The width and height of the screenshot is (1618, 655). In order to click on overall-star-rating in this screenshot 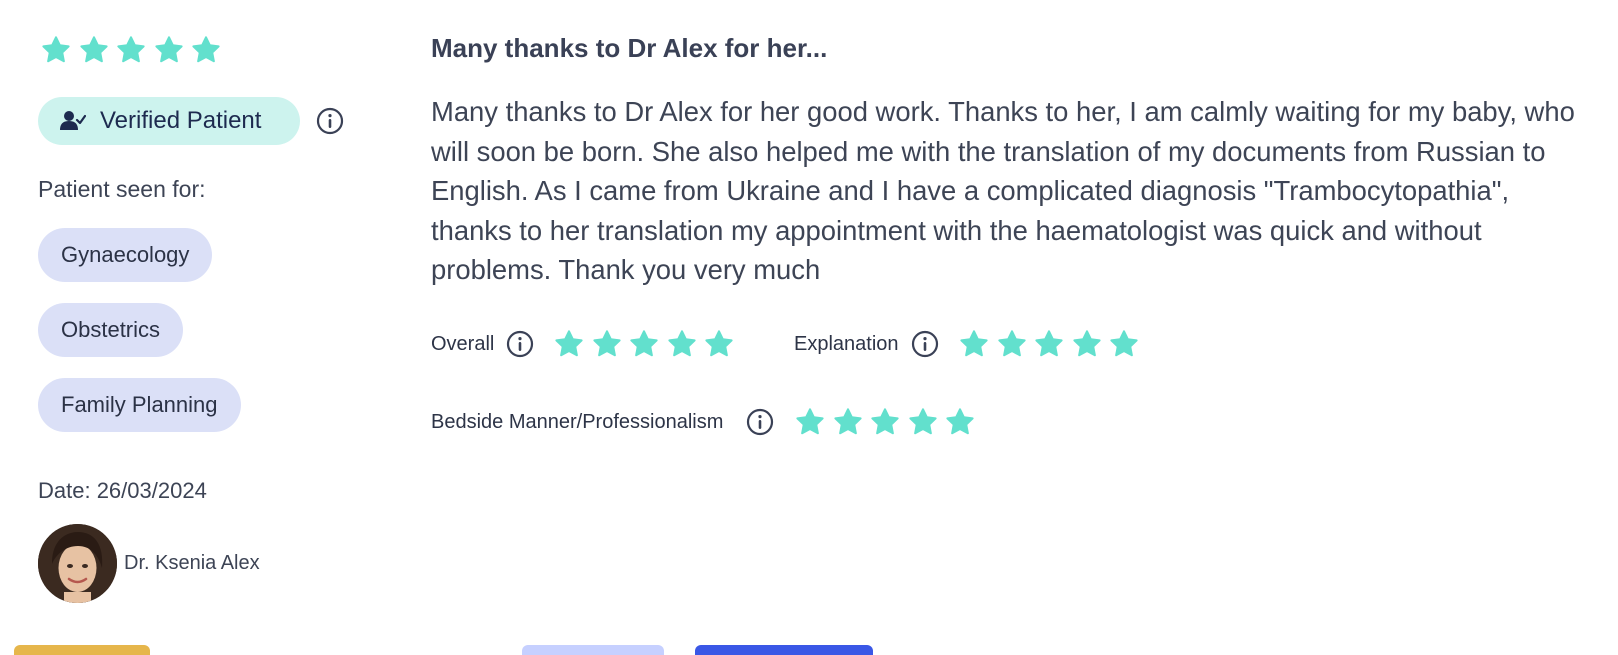, I will do `click(131, 50)`.